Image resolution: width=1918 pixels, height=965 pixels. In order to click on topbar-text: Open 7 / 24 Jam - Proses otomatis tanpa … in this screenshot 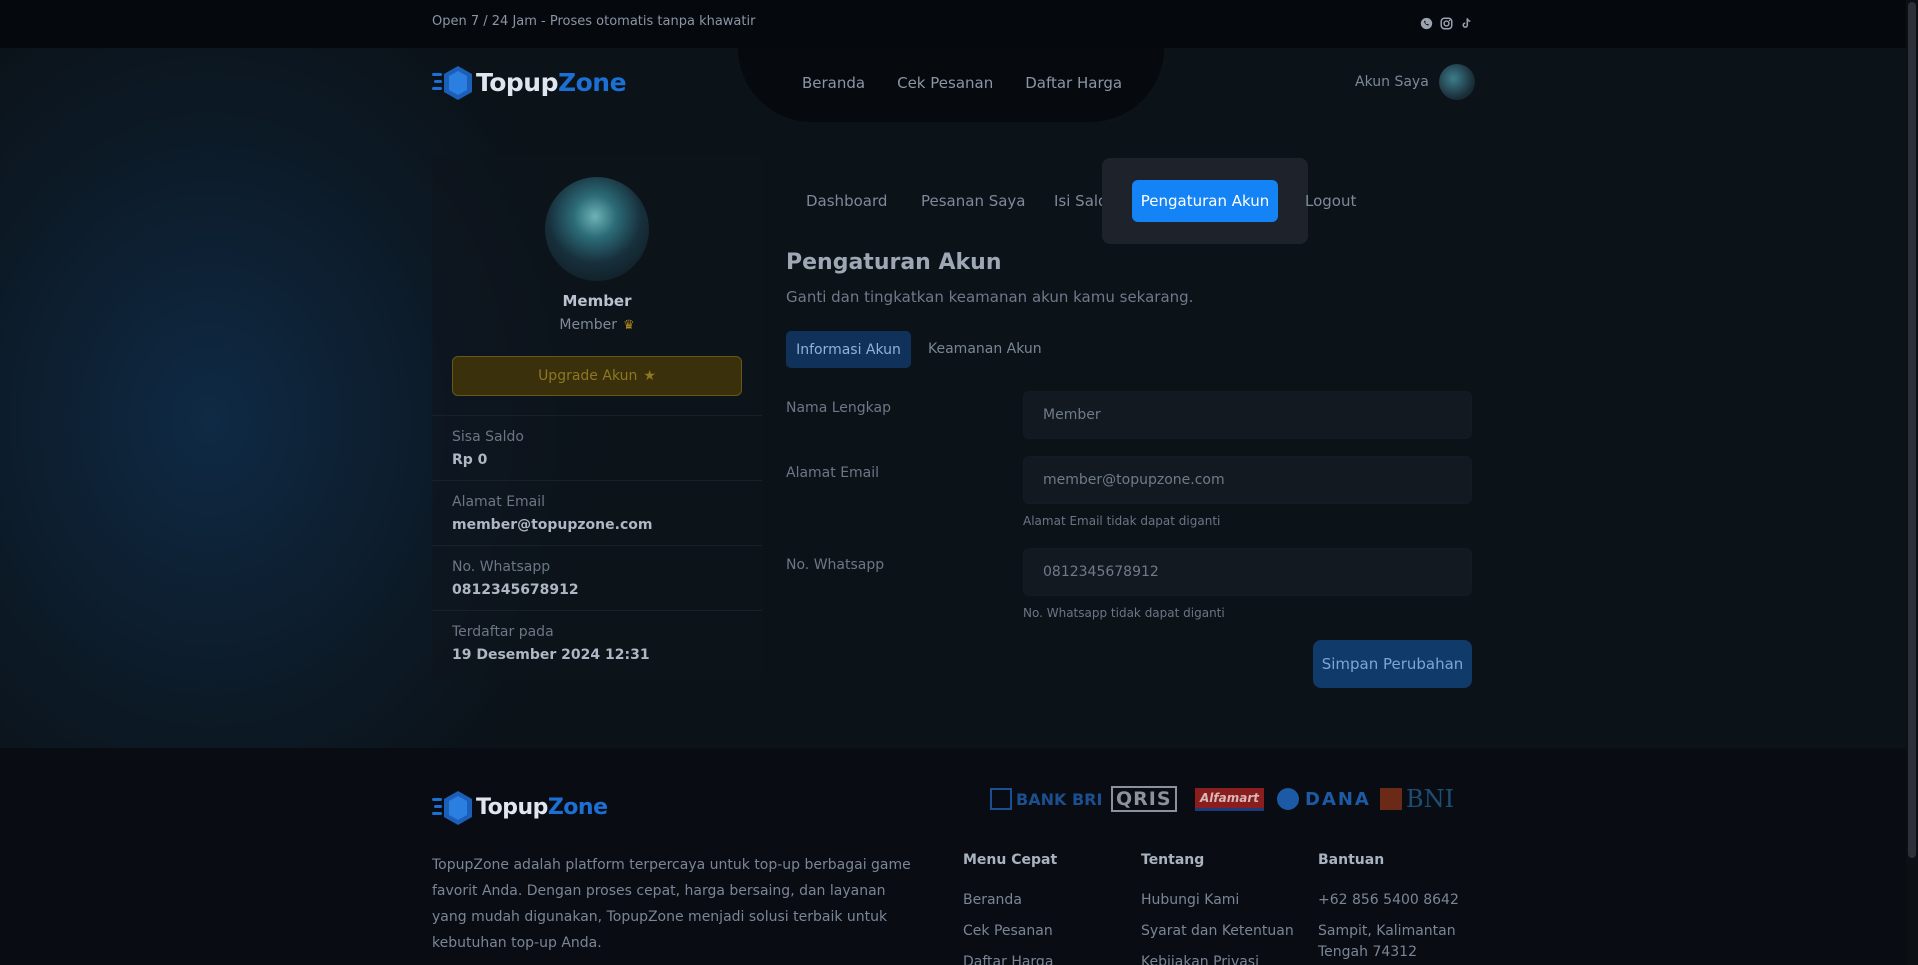, I will do `click(594, 21)`.